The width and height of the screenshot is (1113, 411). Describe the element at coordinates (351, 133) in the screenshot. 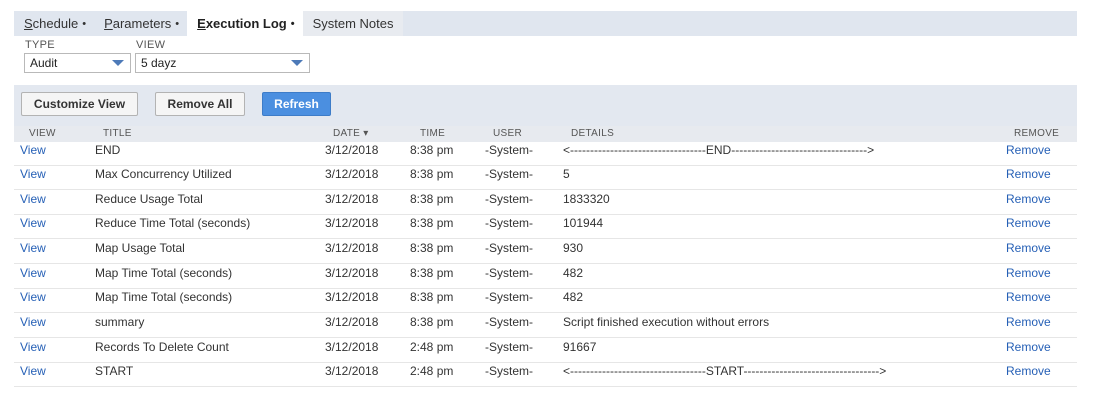

I see `column-header-date: DATE ▾` at that location.